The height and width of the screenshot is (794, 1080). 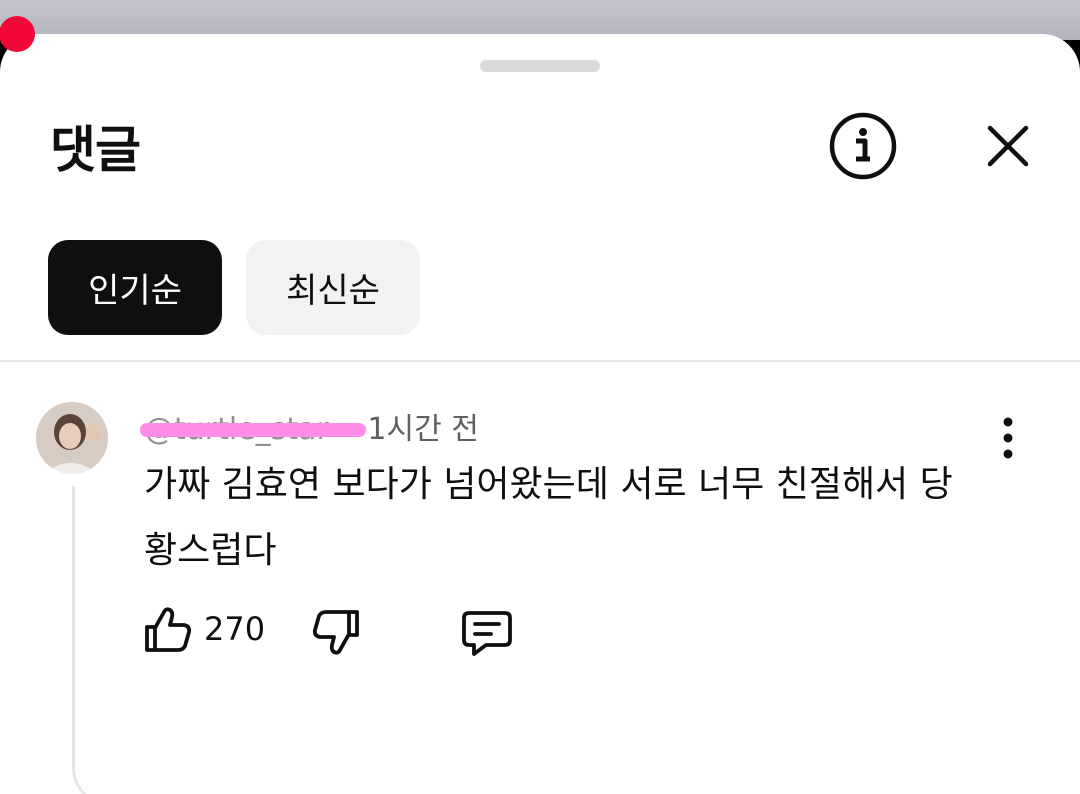 What do you see at coordinates (423, 429) in the screenshot?
I see `comment-time: 1시간 전` at bounding box center [423, 429].